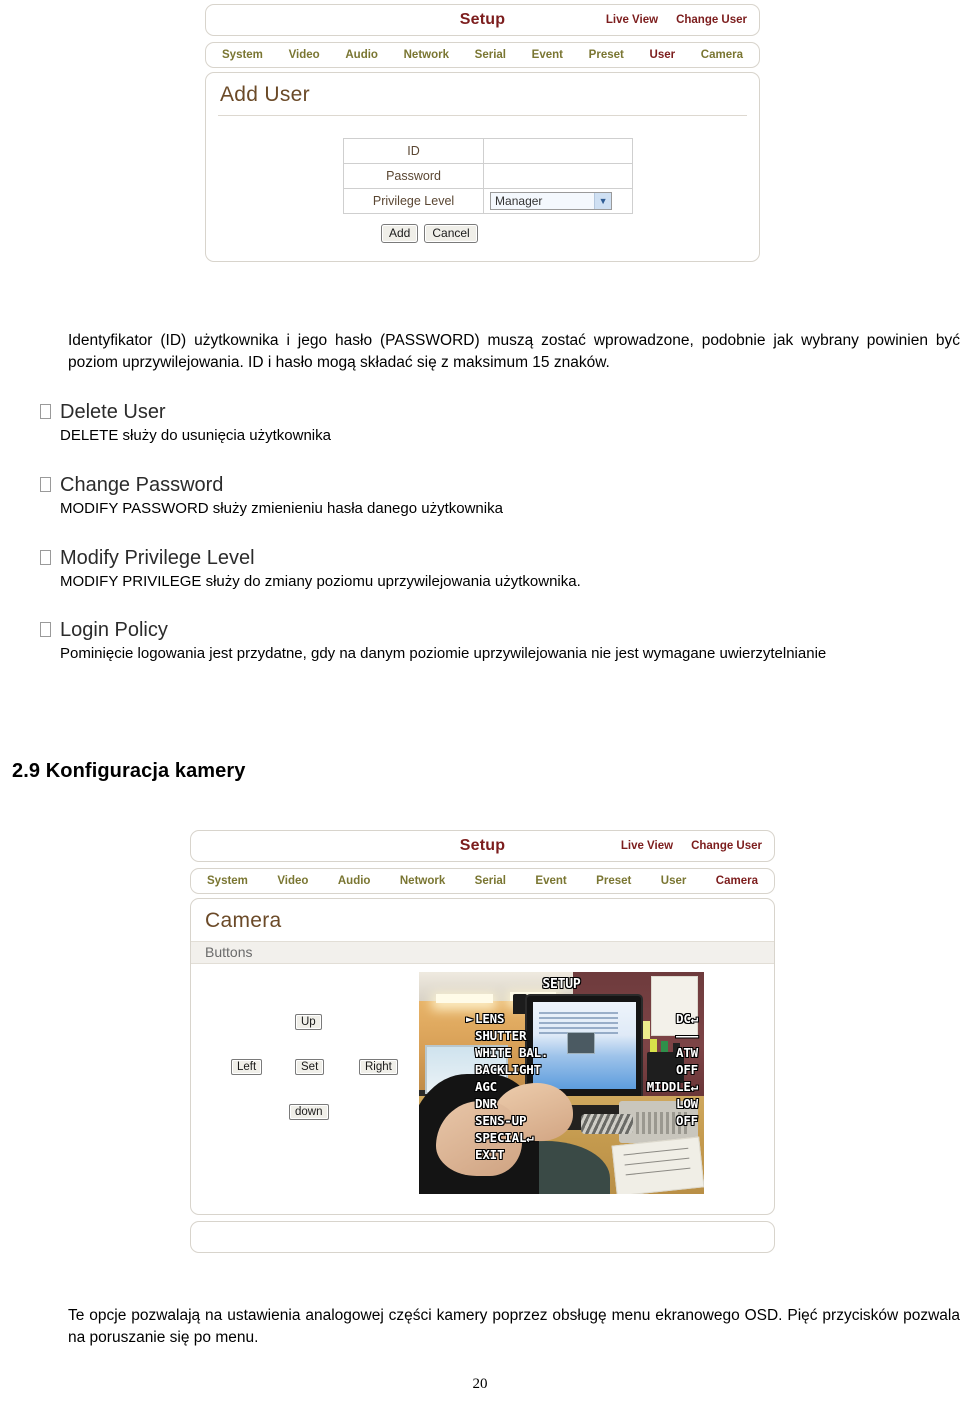  What do you see at coordinates (247, 1067) in the screenshot?
I see `osd-left-button: Left` at bounding box center [247, 1067].